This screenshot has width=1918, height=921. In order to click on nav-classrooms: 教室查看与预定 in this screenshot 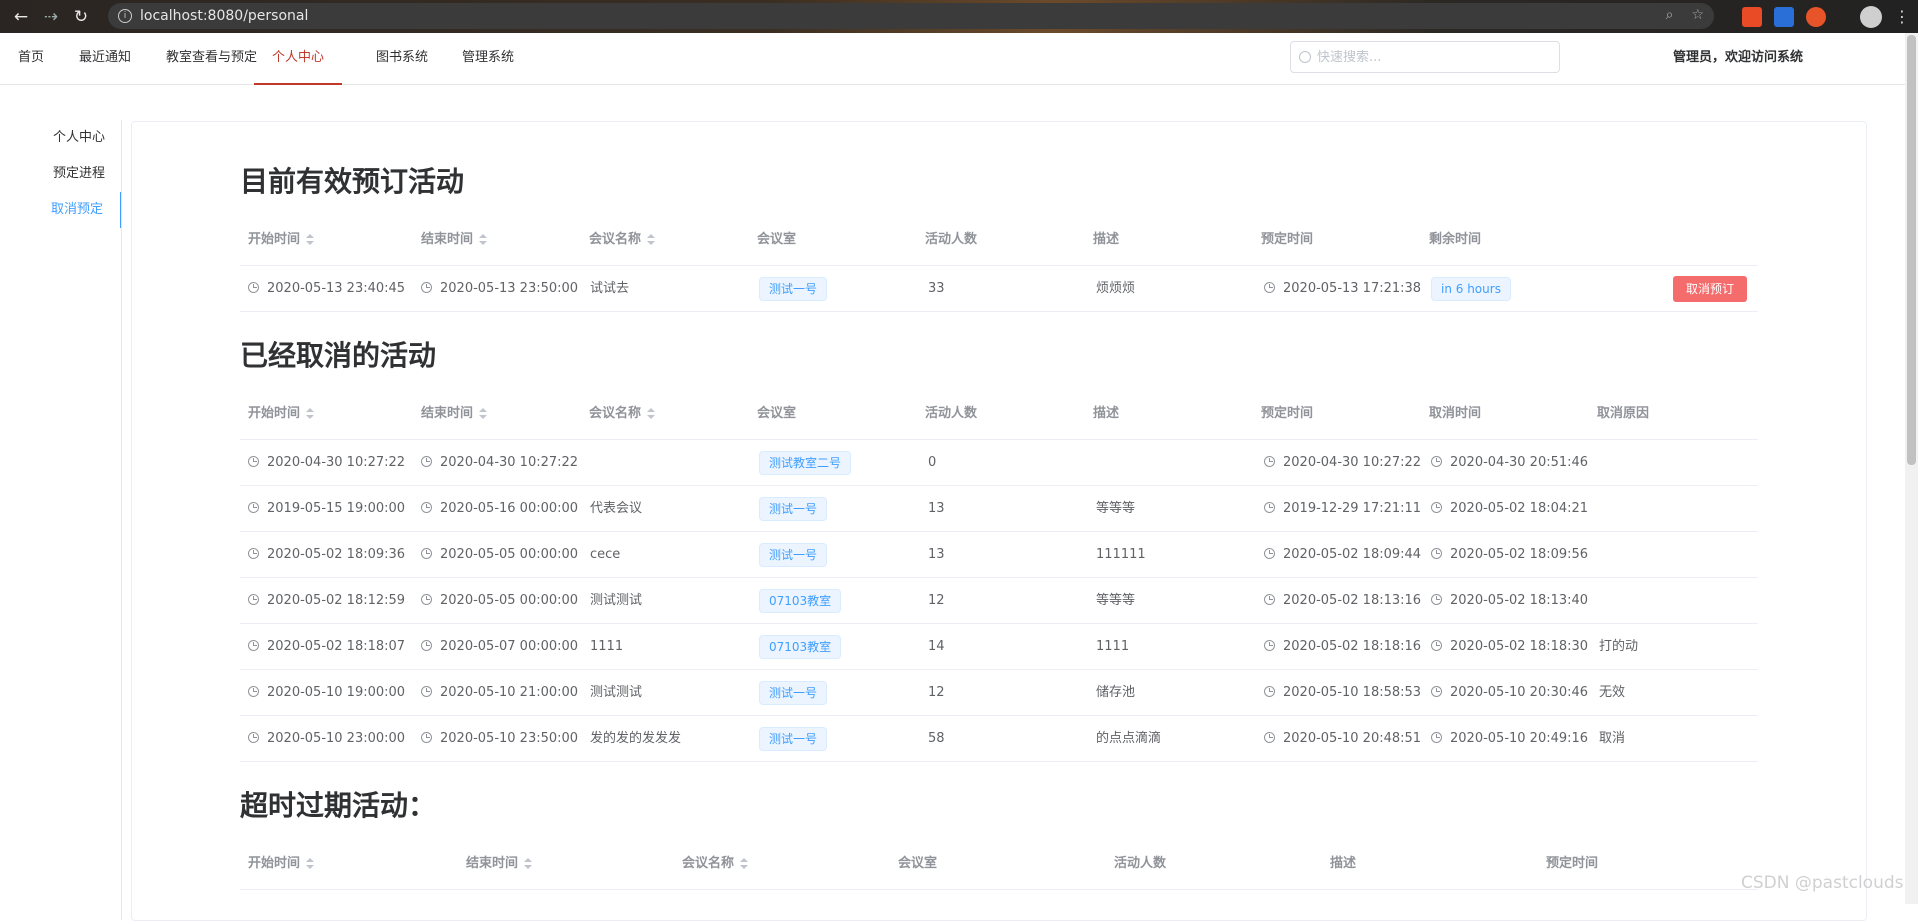, I will do `click(211, 59)`.